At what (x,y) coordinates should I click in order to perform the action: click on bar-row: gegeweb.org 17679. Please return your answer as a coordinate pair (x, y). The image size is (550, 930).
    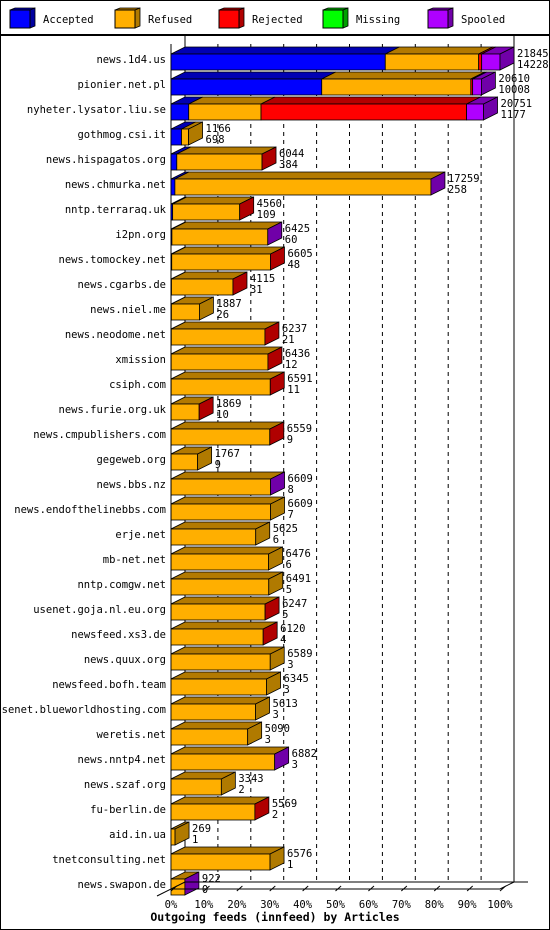
    Looking at the image, I should click on (168, 458).